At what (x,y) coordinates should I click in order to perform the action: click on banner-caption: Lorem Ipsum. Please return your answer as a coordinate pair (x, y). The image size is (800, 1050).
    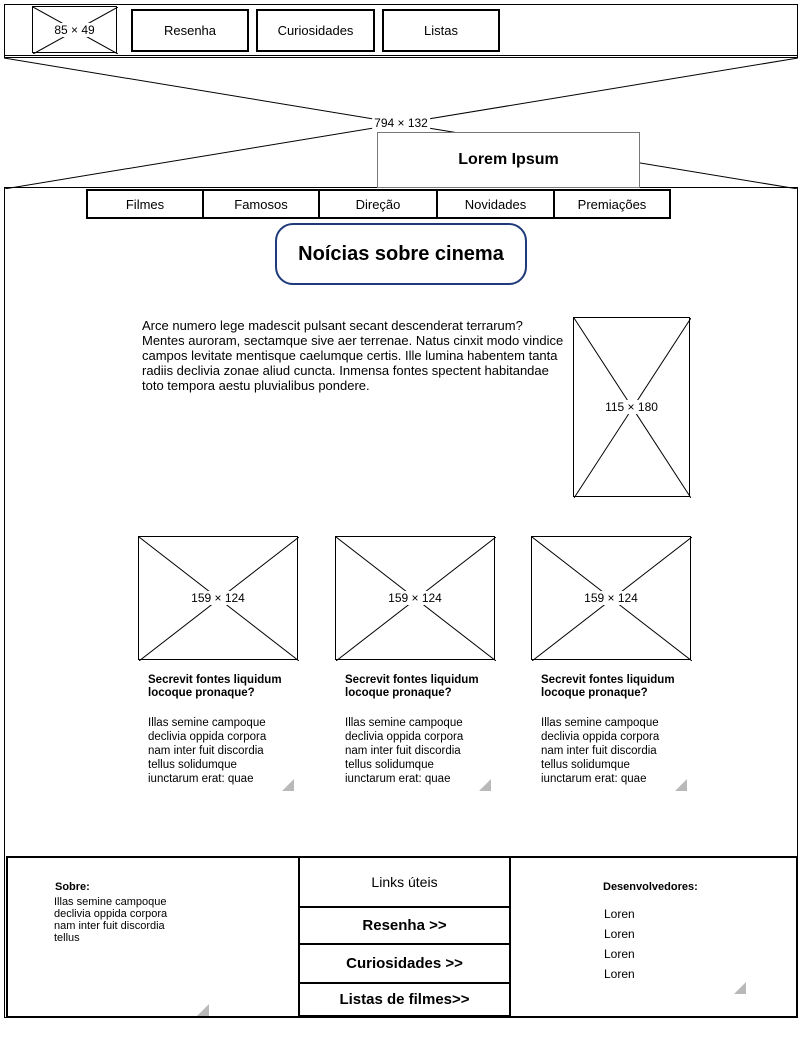
    Looking at the image, I should click on (508, 159).